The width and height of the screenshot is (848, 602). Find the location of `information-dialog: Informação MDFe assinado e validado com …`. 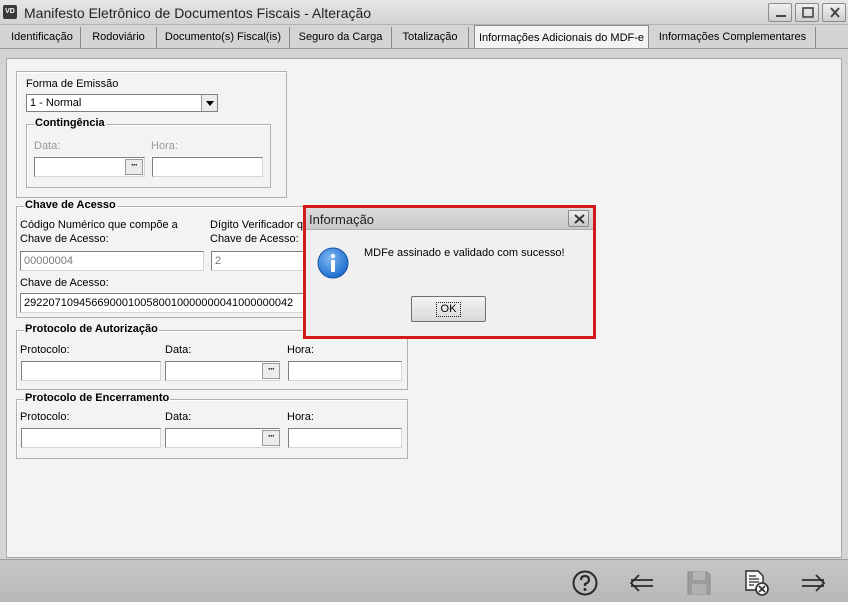

information-dialog: Informação MDFe assinado e validado com … is located at coordinates (449, 272).